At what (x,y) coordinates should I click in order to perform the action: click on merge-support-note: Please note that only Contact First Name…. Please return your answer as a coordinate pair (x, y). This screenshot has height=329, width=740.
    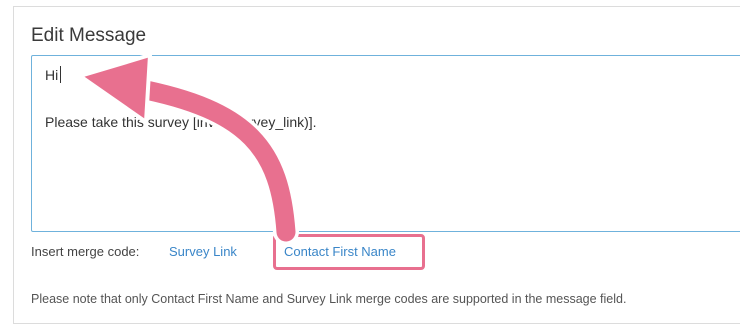
    Looking at the image, I should click on (329, 299).